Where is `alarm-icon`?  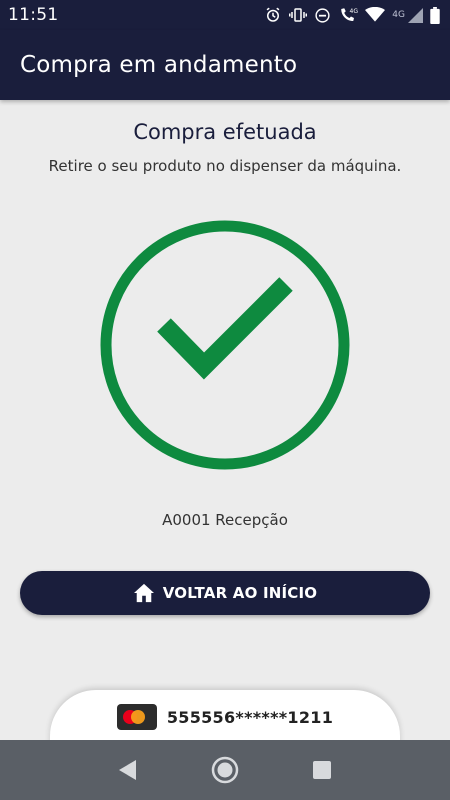 alarm-icon is located at coordinates (273, 14).